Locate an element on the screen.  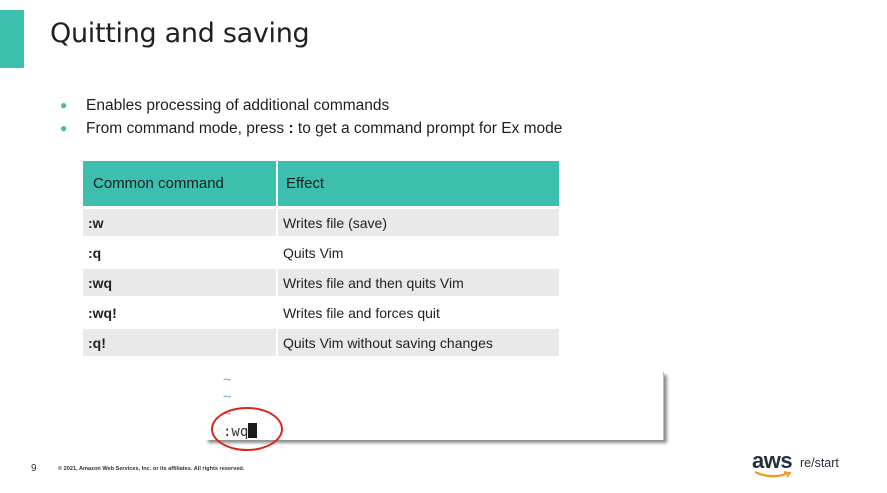
title-accent-bar is located at coordinates (12, 39).